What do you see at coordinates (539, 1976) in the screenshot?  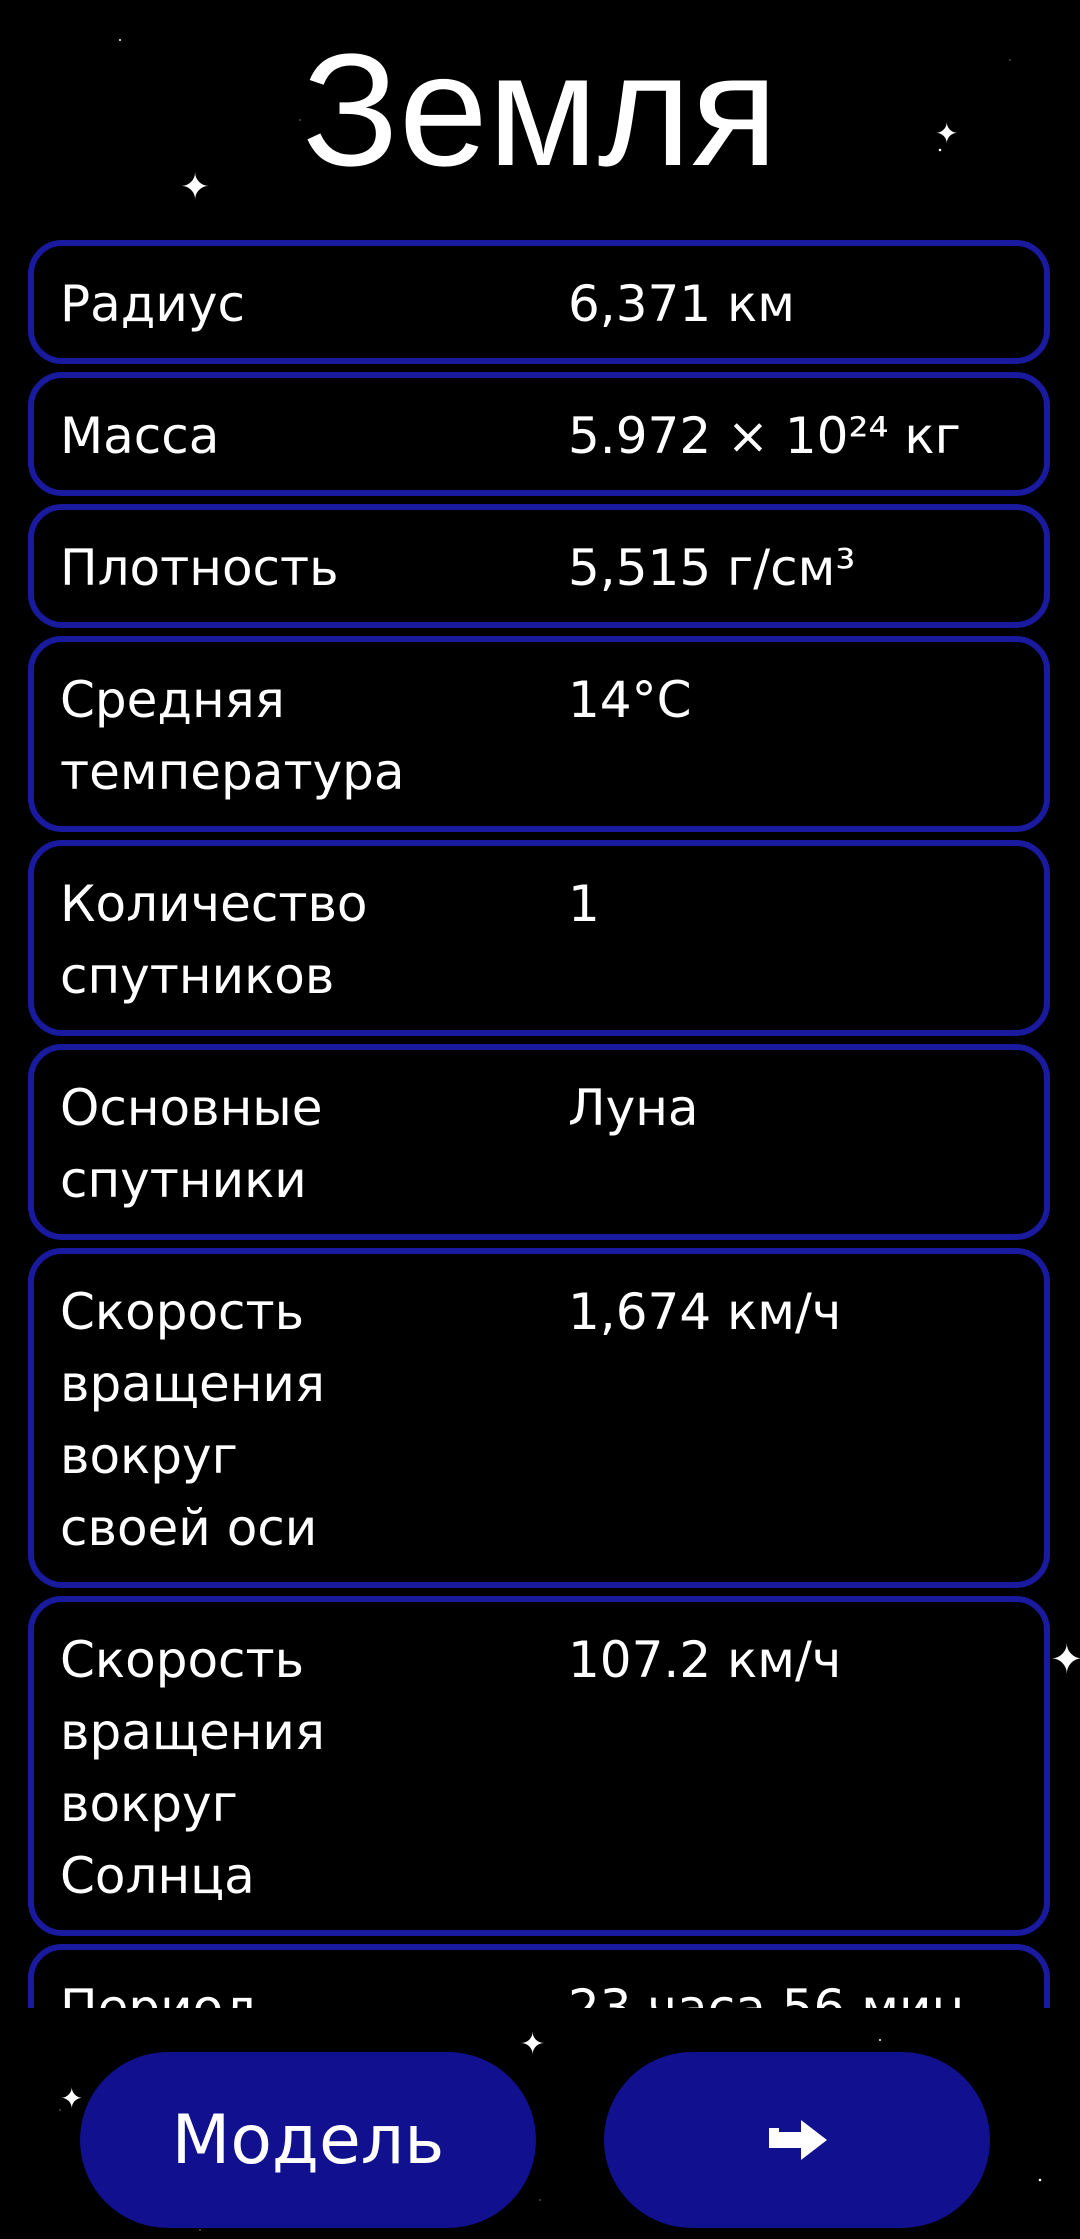 I see `property-row: Период вращения 23 часа 56 мин` at bounding box center [539, 1976].